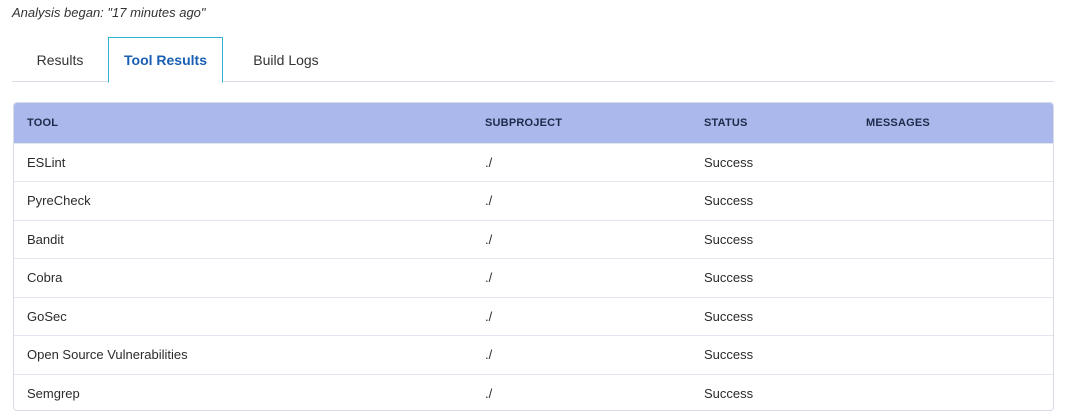 The image size is (1080, 417). I want to click on table-row: ESLint ./ Success, so click(533, 162).